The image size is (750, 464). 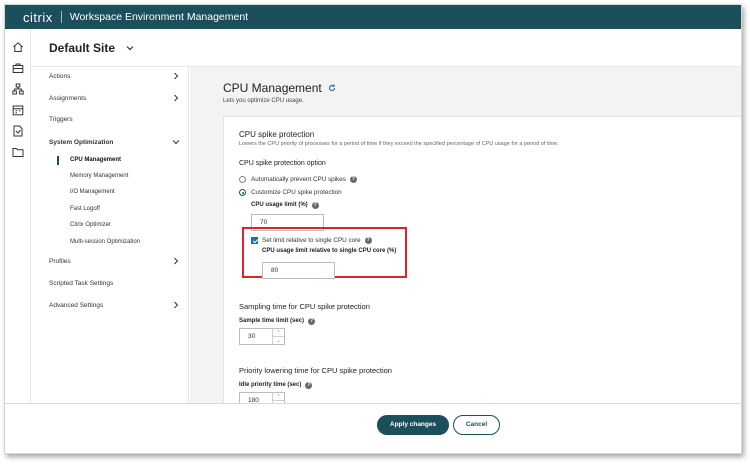 I want to click on radio-button-selected, so click(x=242, y=192).